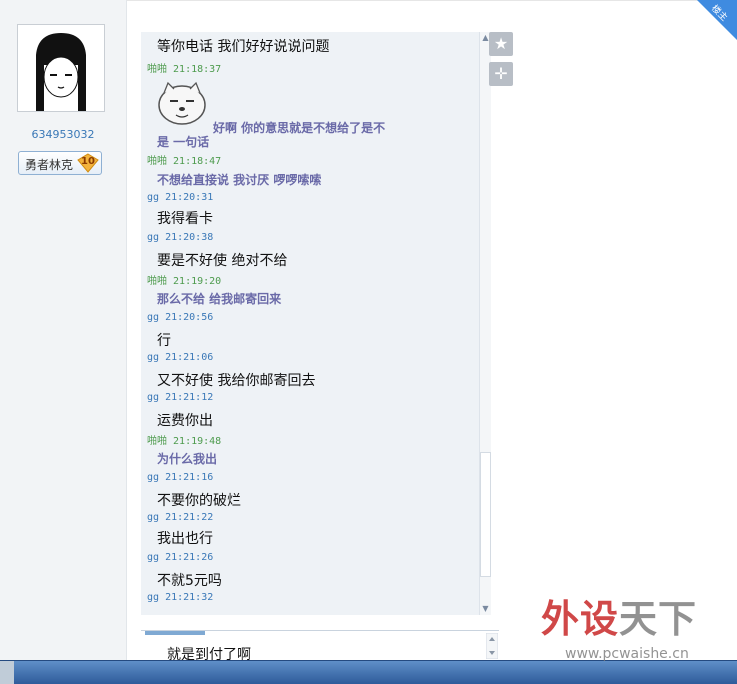  I want to click on chat-scrollbar: ▲ ▼, so click(485, 323).